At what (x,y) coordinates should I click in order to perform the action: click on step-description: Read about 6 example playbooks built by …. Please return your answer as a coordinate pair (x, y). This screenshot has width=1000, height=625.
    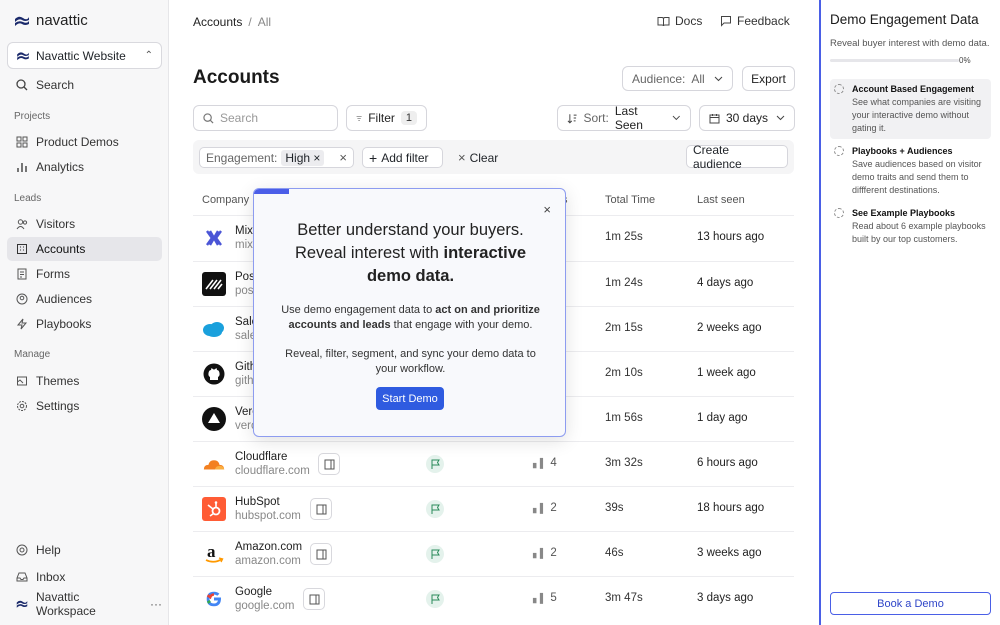
    Looking at the image, I should click on (919, 232).